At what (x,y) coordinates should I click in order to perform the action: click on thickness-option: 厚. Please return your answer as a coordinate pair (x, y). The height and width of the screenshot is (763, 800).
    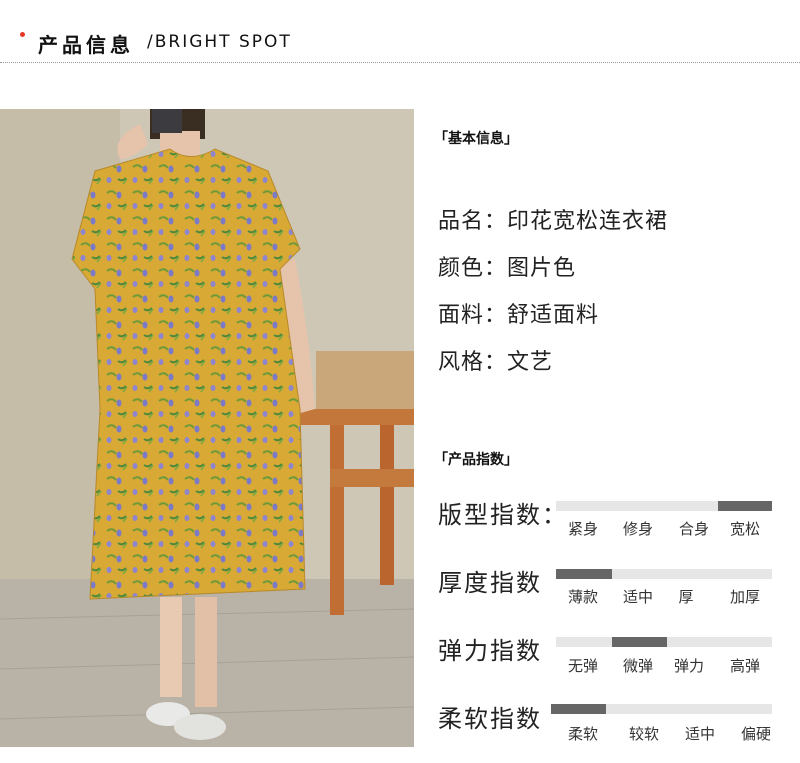
    Looking at the image, I should click on (686, 597).